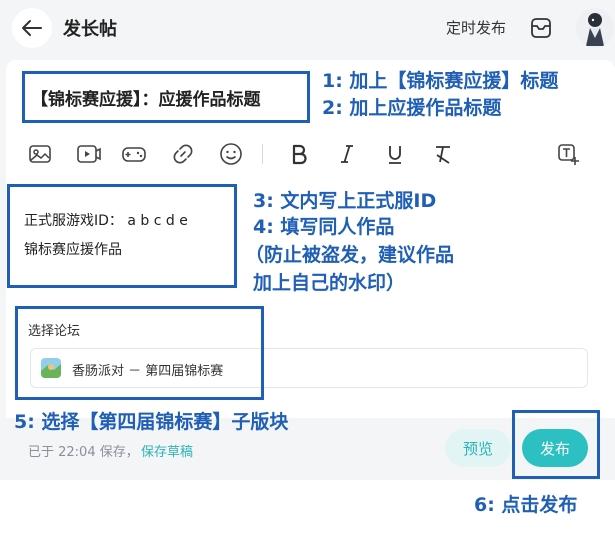 The height and width of the screenshot is (536, 615). Describe the element at coordinates (568, 154) in the screenshot. I see `text-insert-icon` at that location.